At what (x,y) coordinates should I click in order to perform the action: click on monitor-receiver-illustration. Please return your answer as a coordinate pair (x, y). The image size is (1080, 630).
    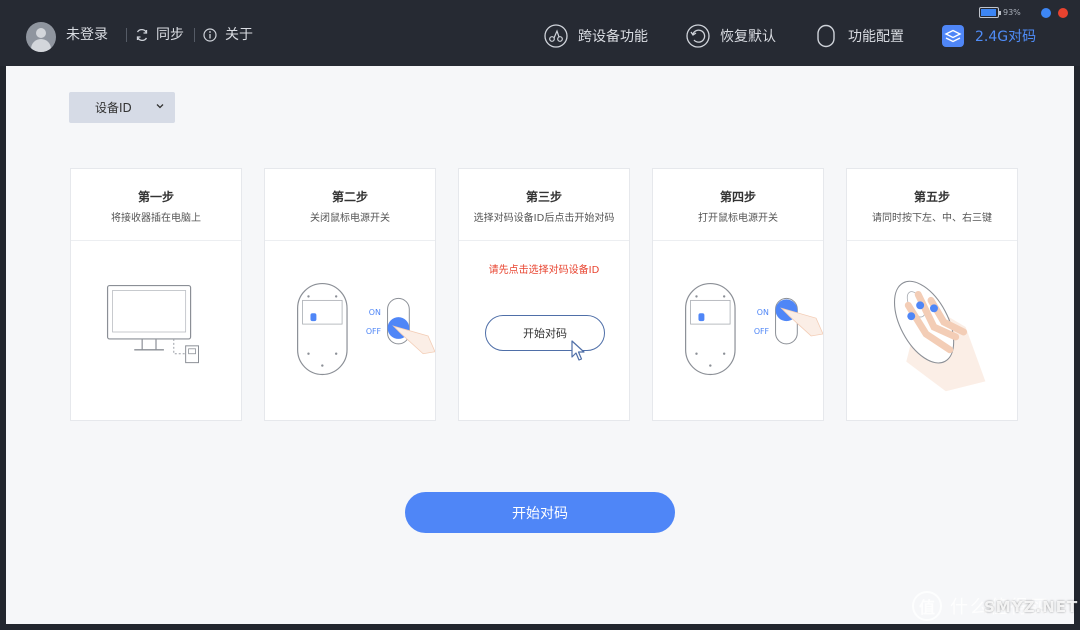
    Looking at the image, I should click on (152, 324).